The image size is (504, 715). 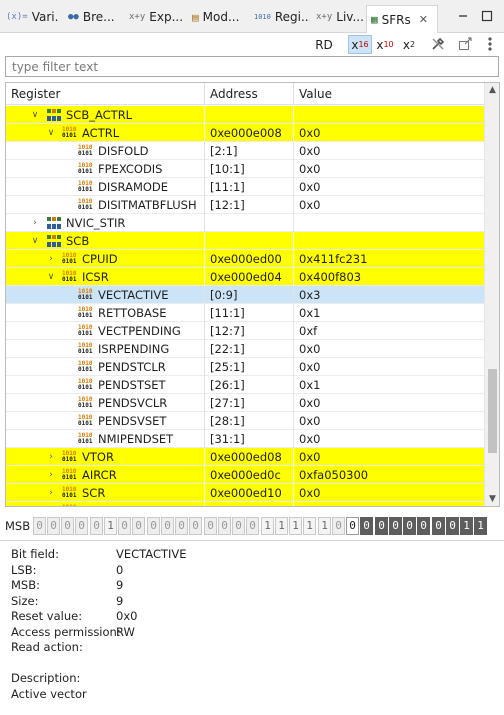 What do you see at coordinates (438, 44) in the screenshot?
I see `settings-icon` at bounding box center [438, 44].